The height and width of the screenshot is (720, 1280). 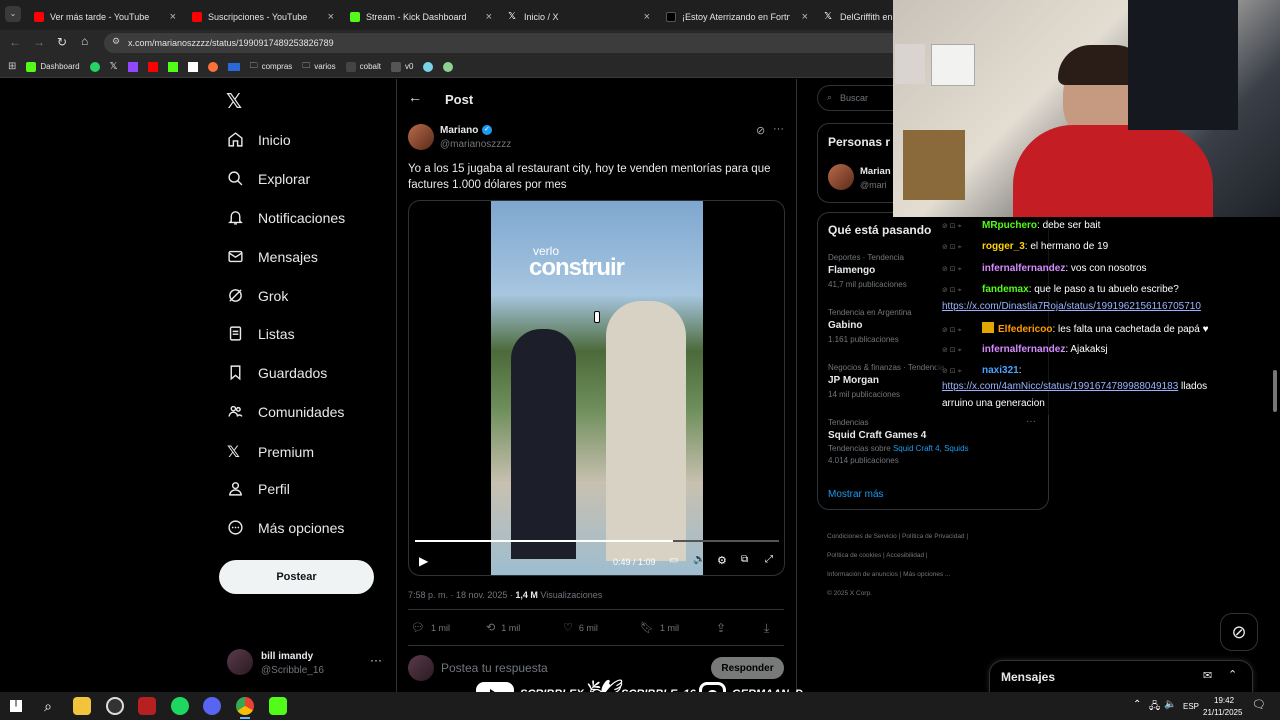 I want to click on twitch-icon, so click(x=132, y=66).